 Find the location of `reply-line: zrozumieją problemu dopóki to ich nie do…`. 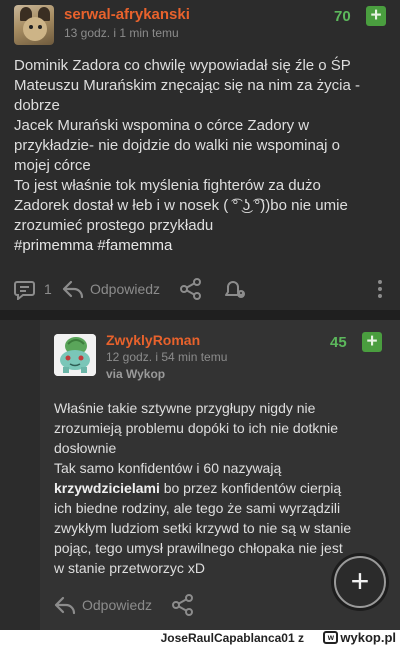

reply-line: zrozumieją problemu dopóki to ich nie do… is located at coordinates (196, 428).